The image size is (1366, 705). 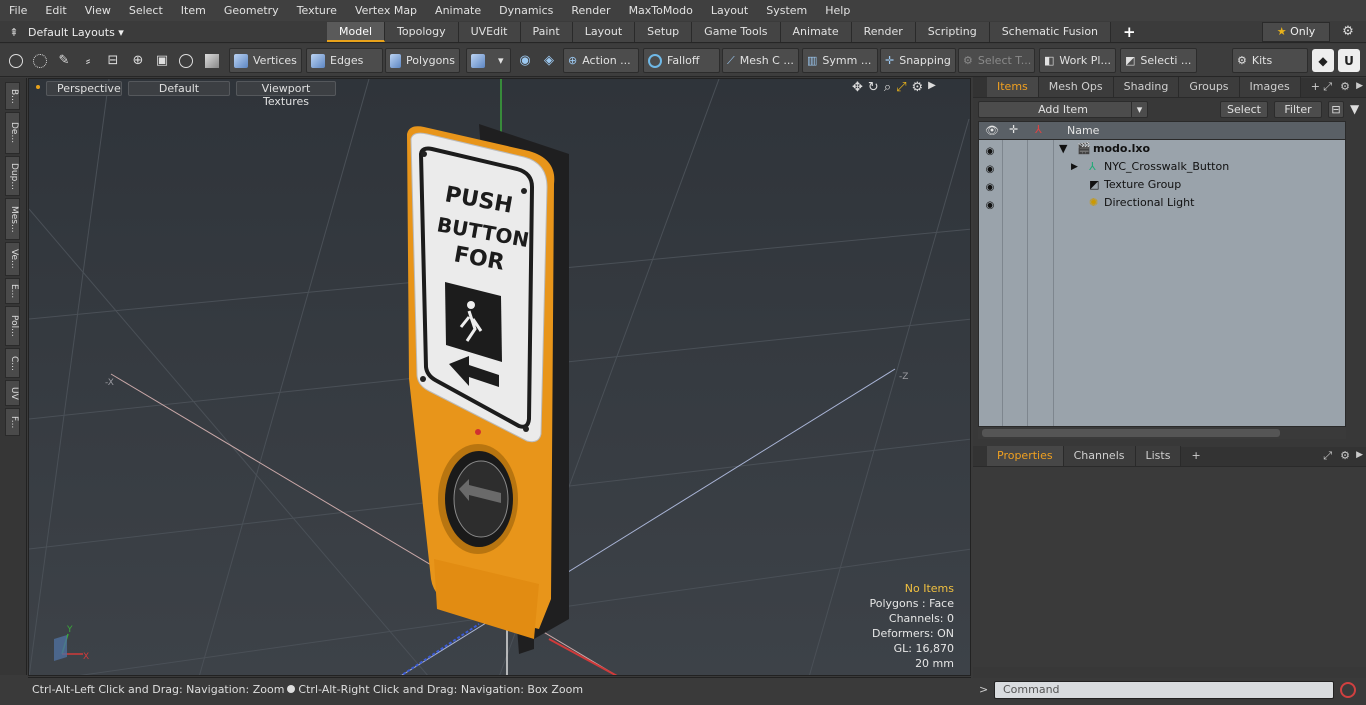 I want to click on filter-button: Filter, so click(x=1298, y=109).